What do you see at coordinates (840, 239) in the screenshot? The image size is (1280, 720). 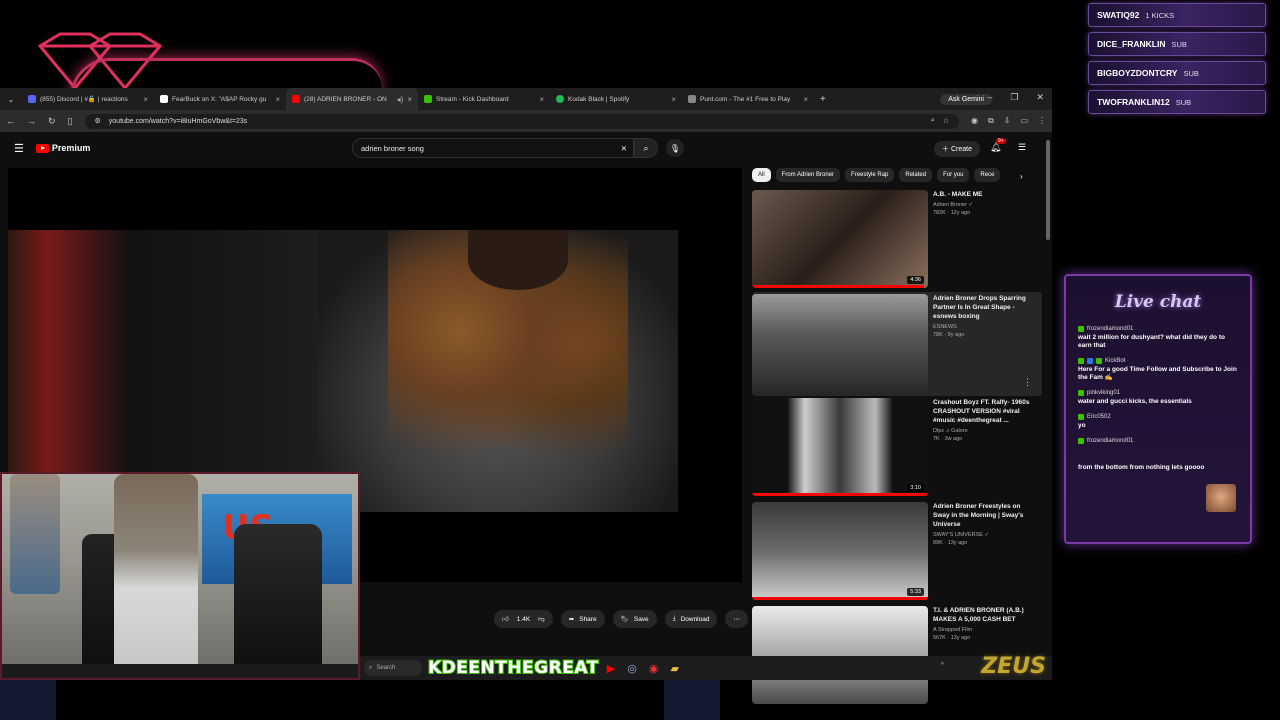 I see `video-thumbnail: 4:36` at bounding box center [840, 239].